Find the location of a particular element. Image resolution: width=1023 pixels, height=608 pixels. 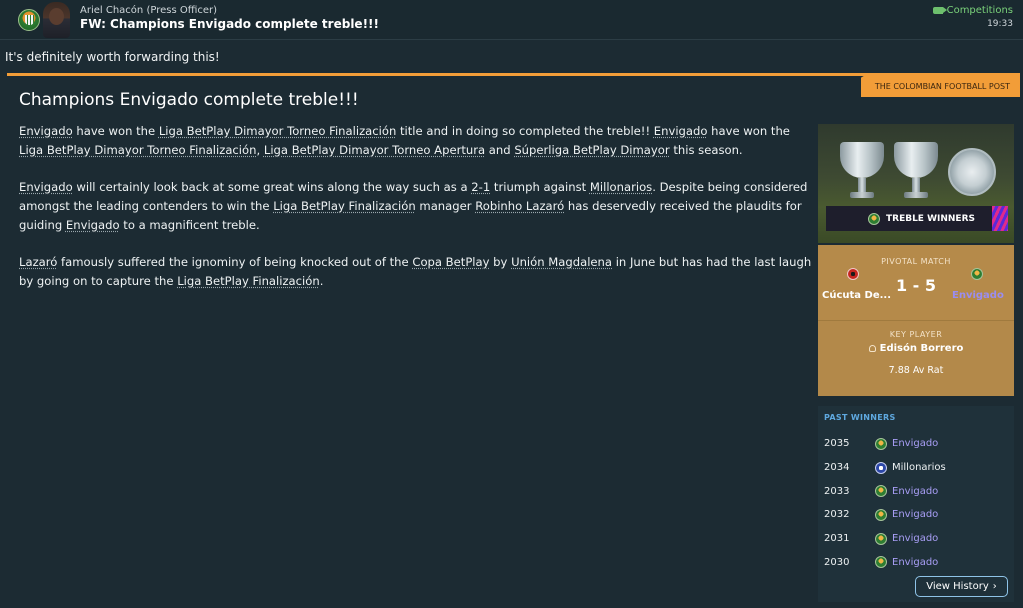

millonarios-badge-icon is located at coordinates (881, 467).